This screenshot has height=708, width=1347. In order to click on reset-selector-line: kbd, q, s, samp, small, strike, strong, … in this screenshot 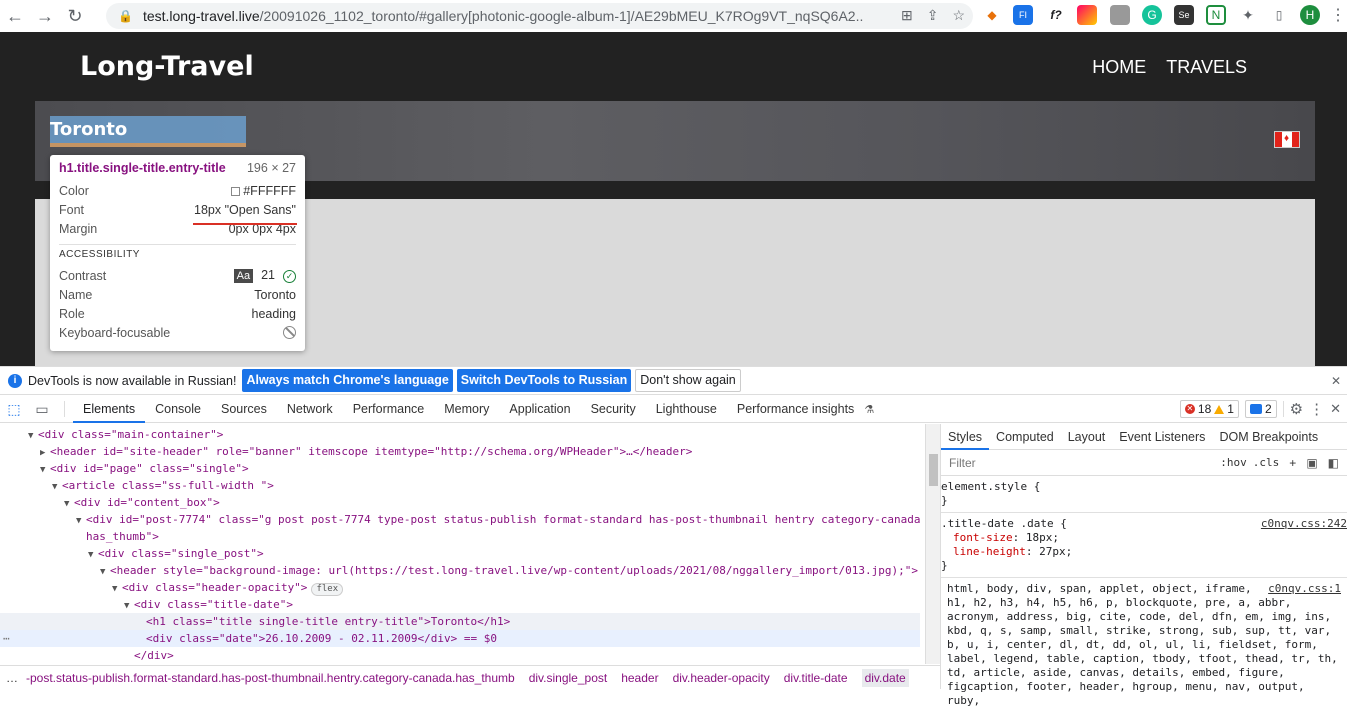, I will do `click(1144, 631)`.